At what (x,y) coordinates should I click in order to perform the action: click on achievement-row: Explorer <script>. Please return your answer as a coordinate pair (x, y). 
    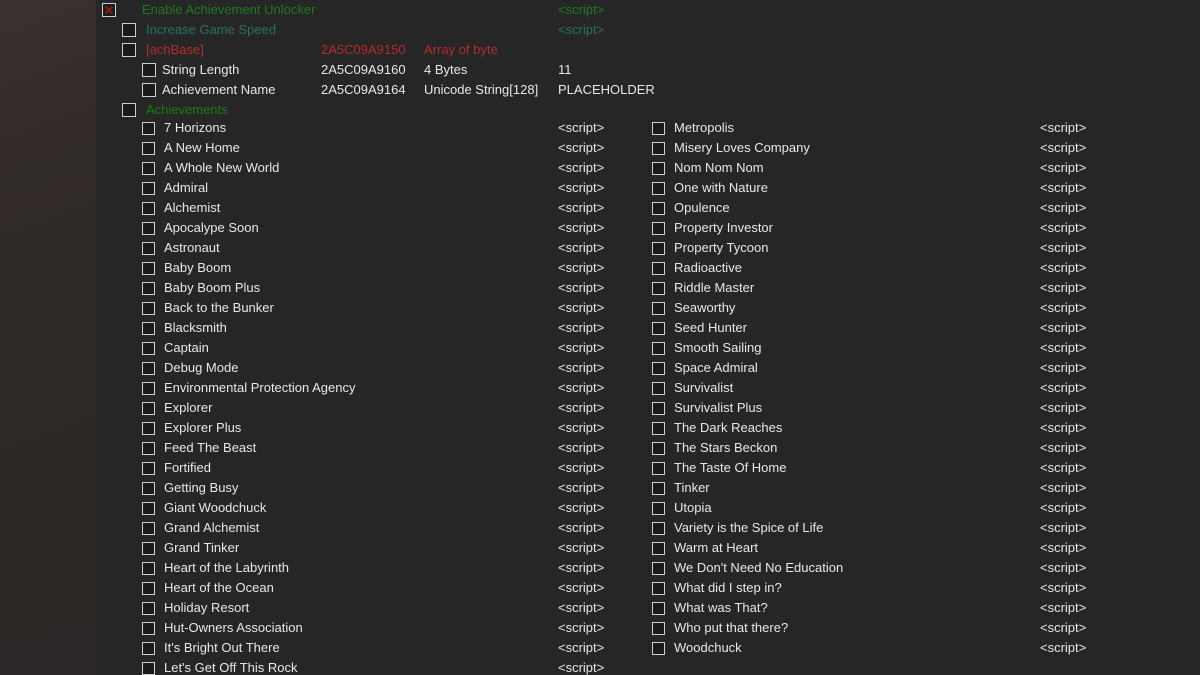
    Looking at the image, I should click on (361, 408).